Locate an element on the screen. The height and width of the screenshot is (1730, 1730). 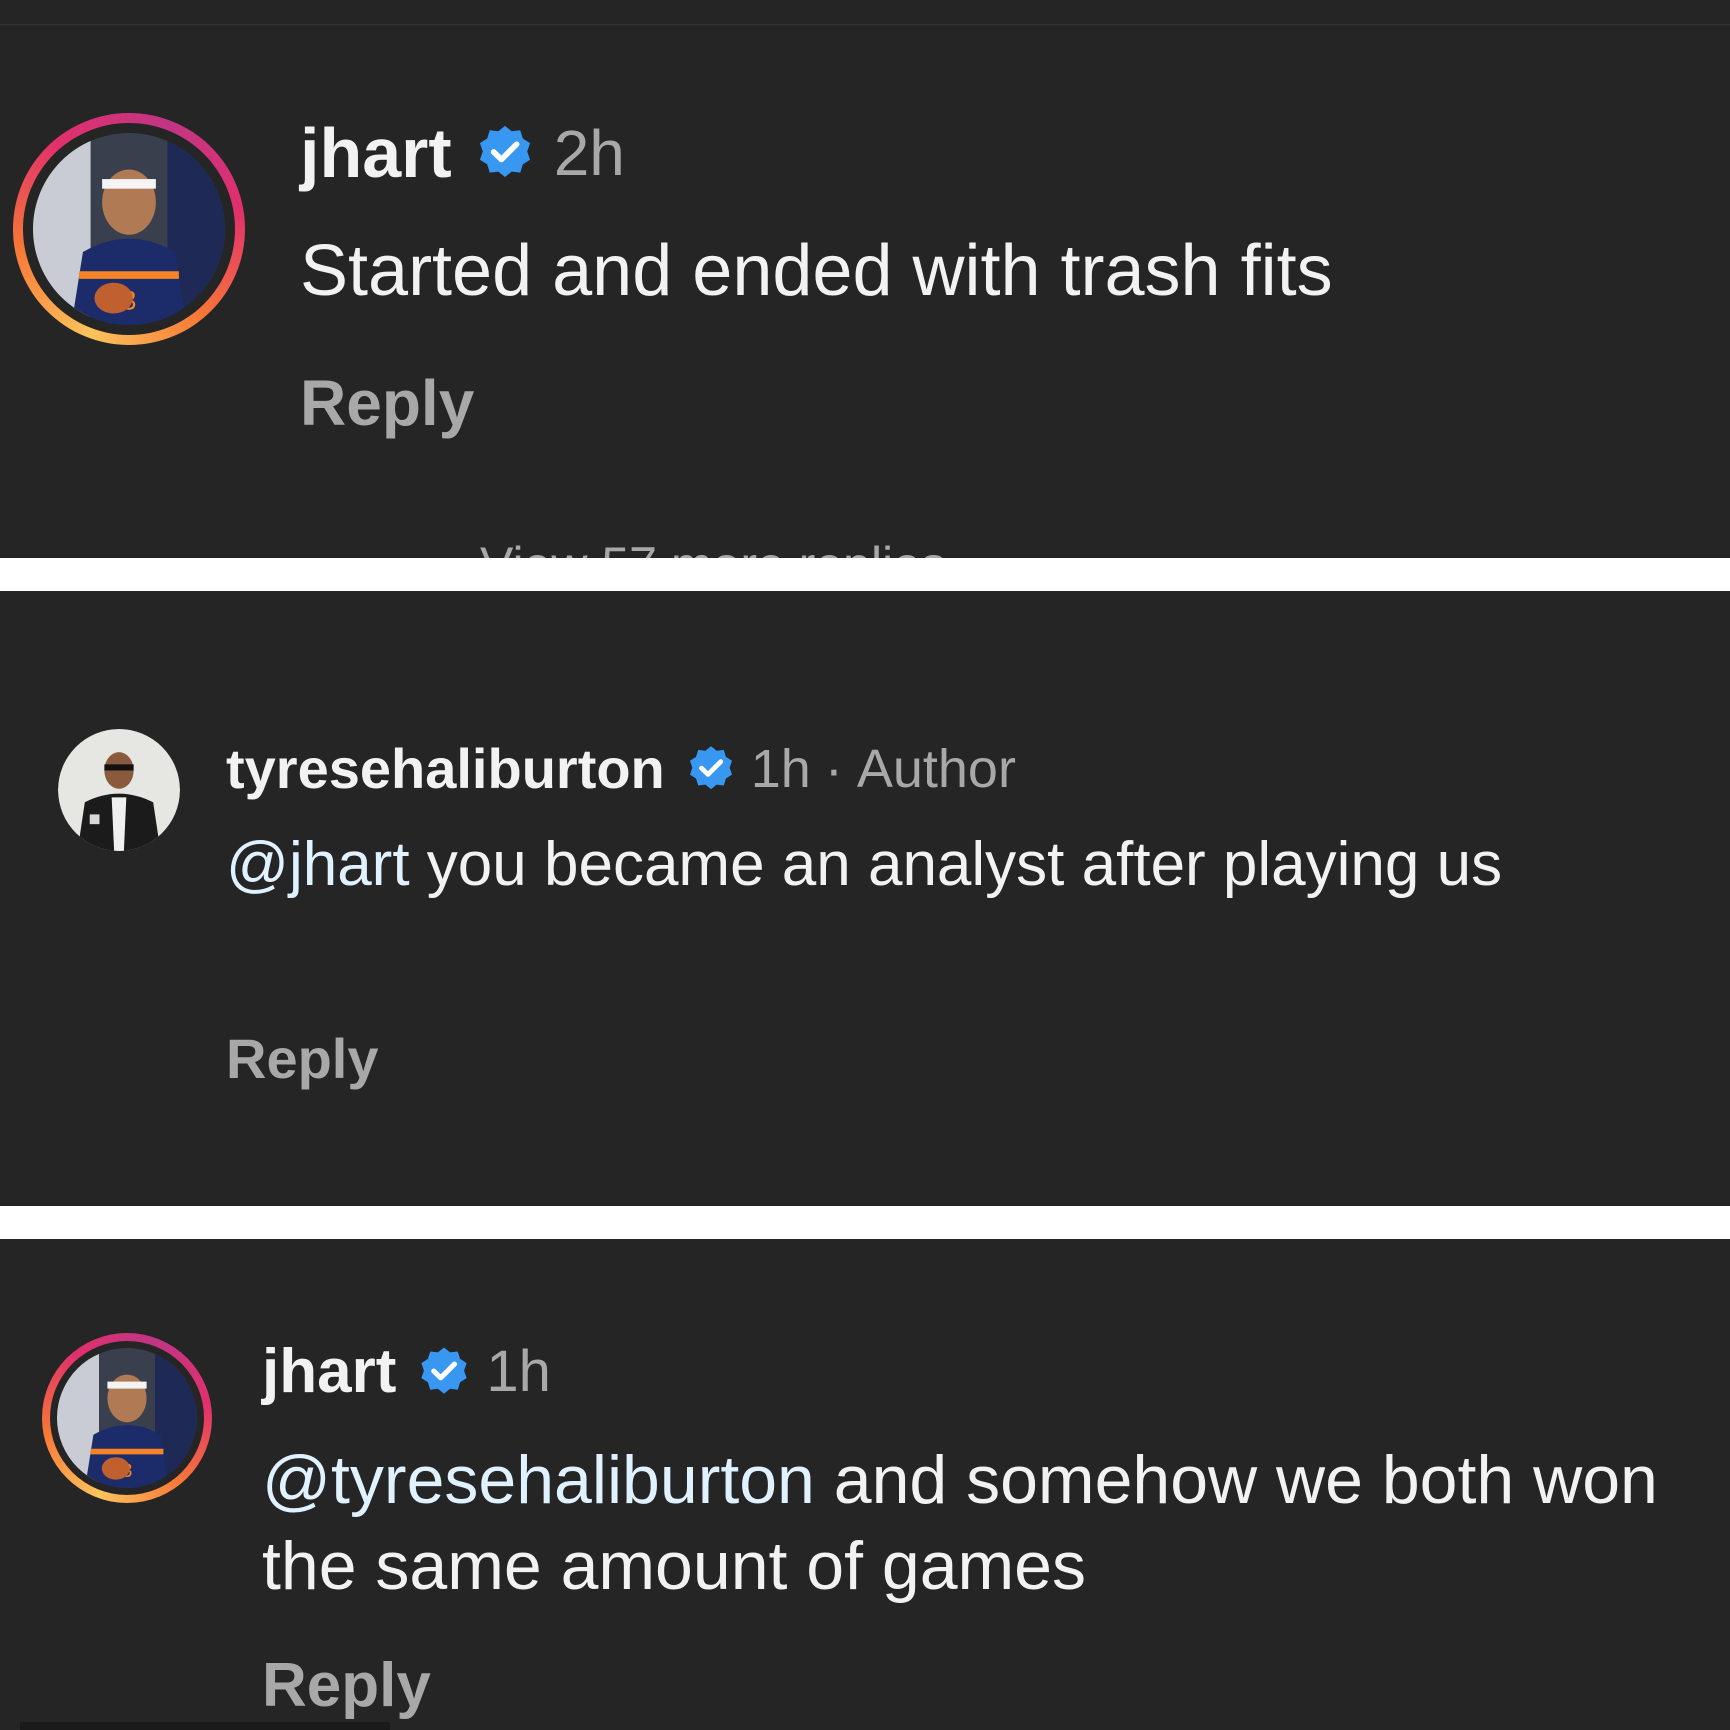
avatar is located at coordinates (119, 790).